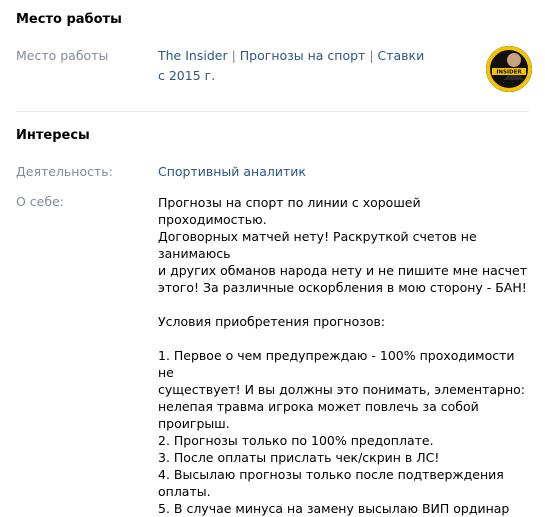 The height and width of the screenshot is (517, 545). What do you see at coordinates (296, 440) in the screenshot?
I see `about-line: 2. Прогнозы только по 100% предоплате.` at bounding box center [296, 440].